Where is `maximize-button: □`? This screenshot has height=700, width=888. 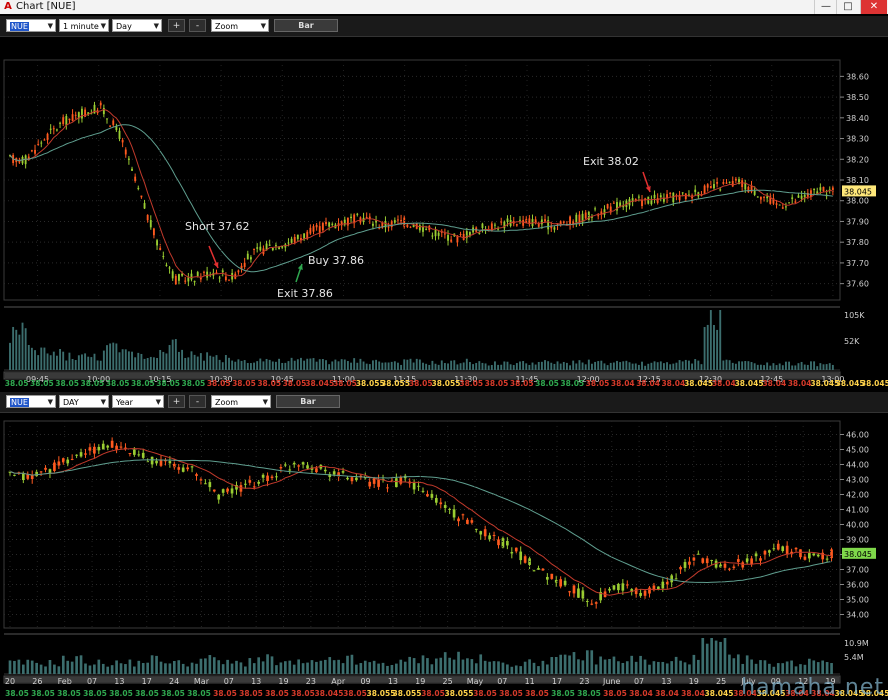 maximize-button: □ is located at coordinates (847, 7).